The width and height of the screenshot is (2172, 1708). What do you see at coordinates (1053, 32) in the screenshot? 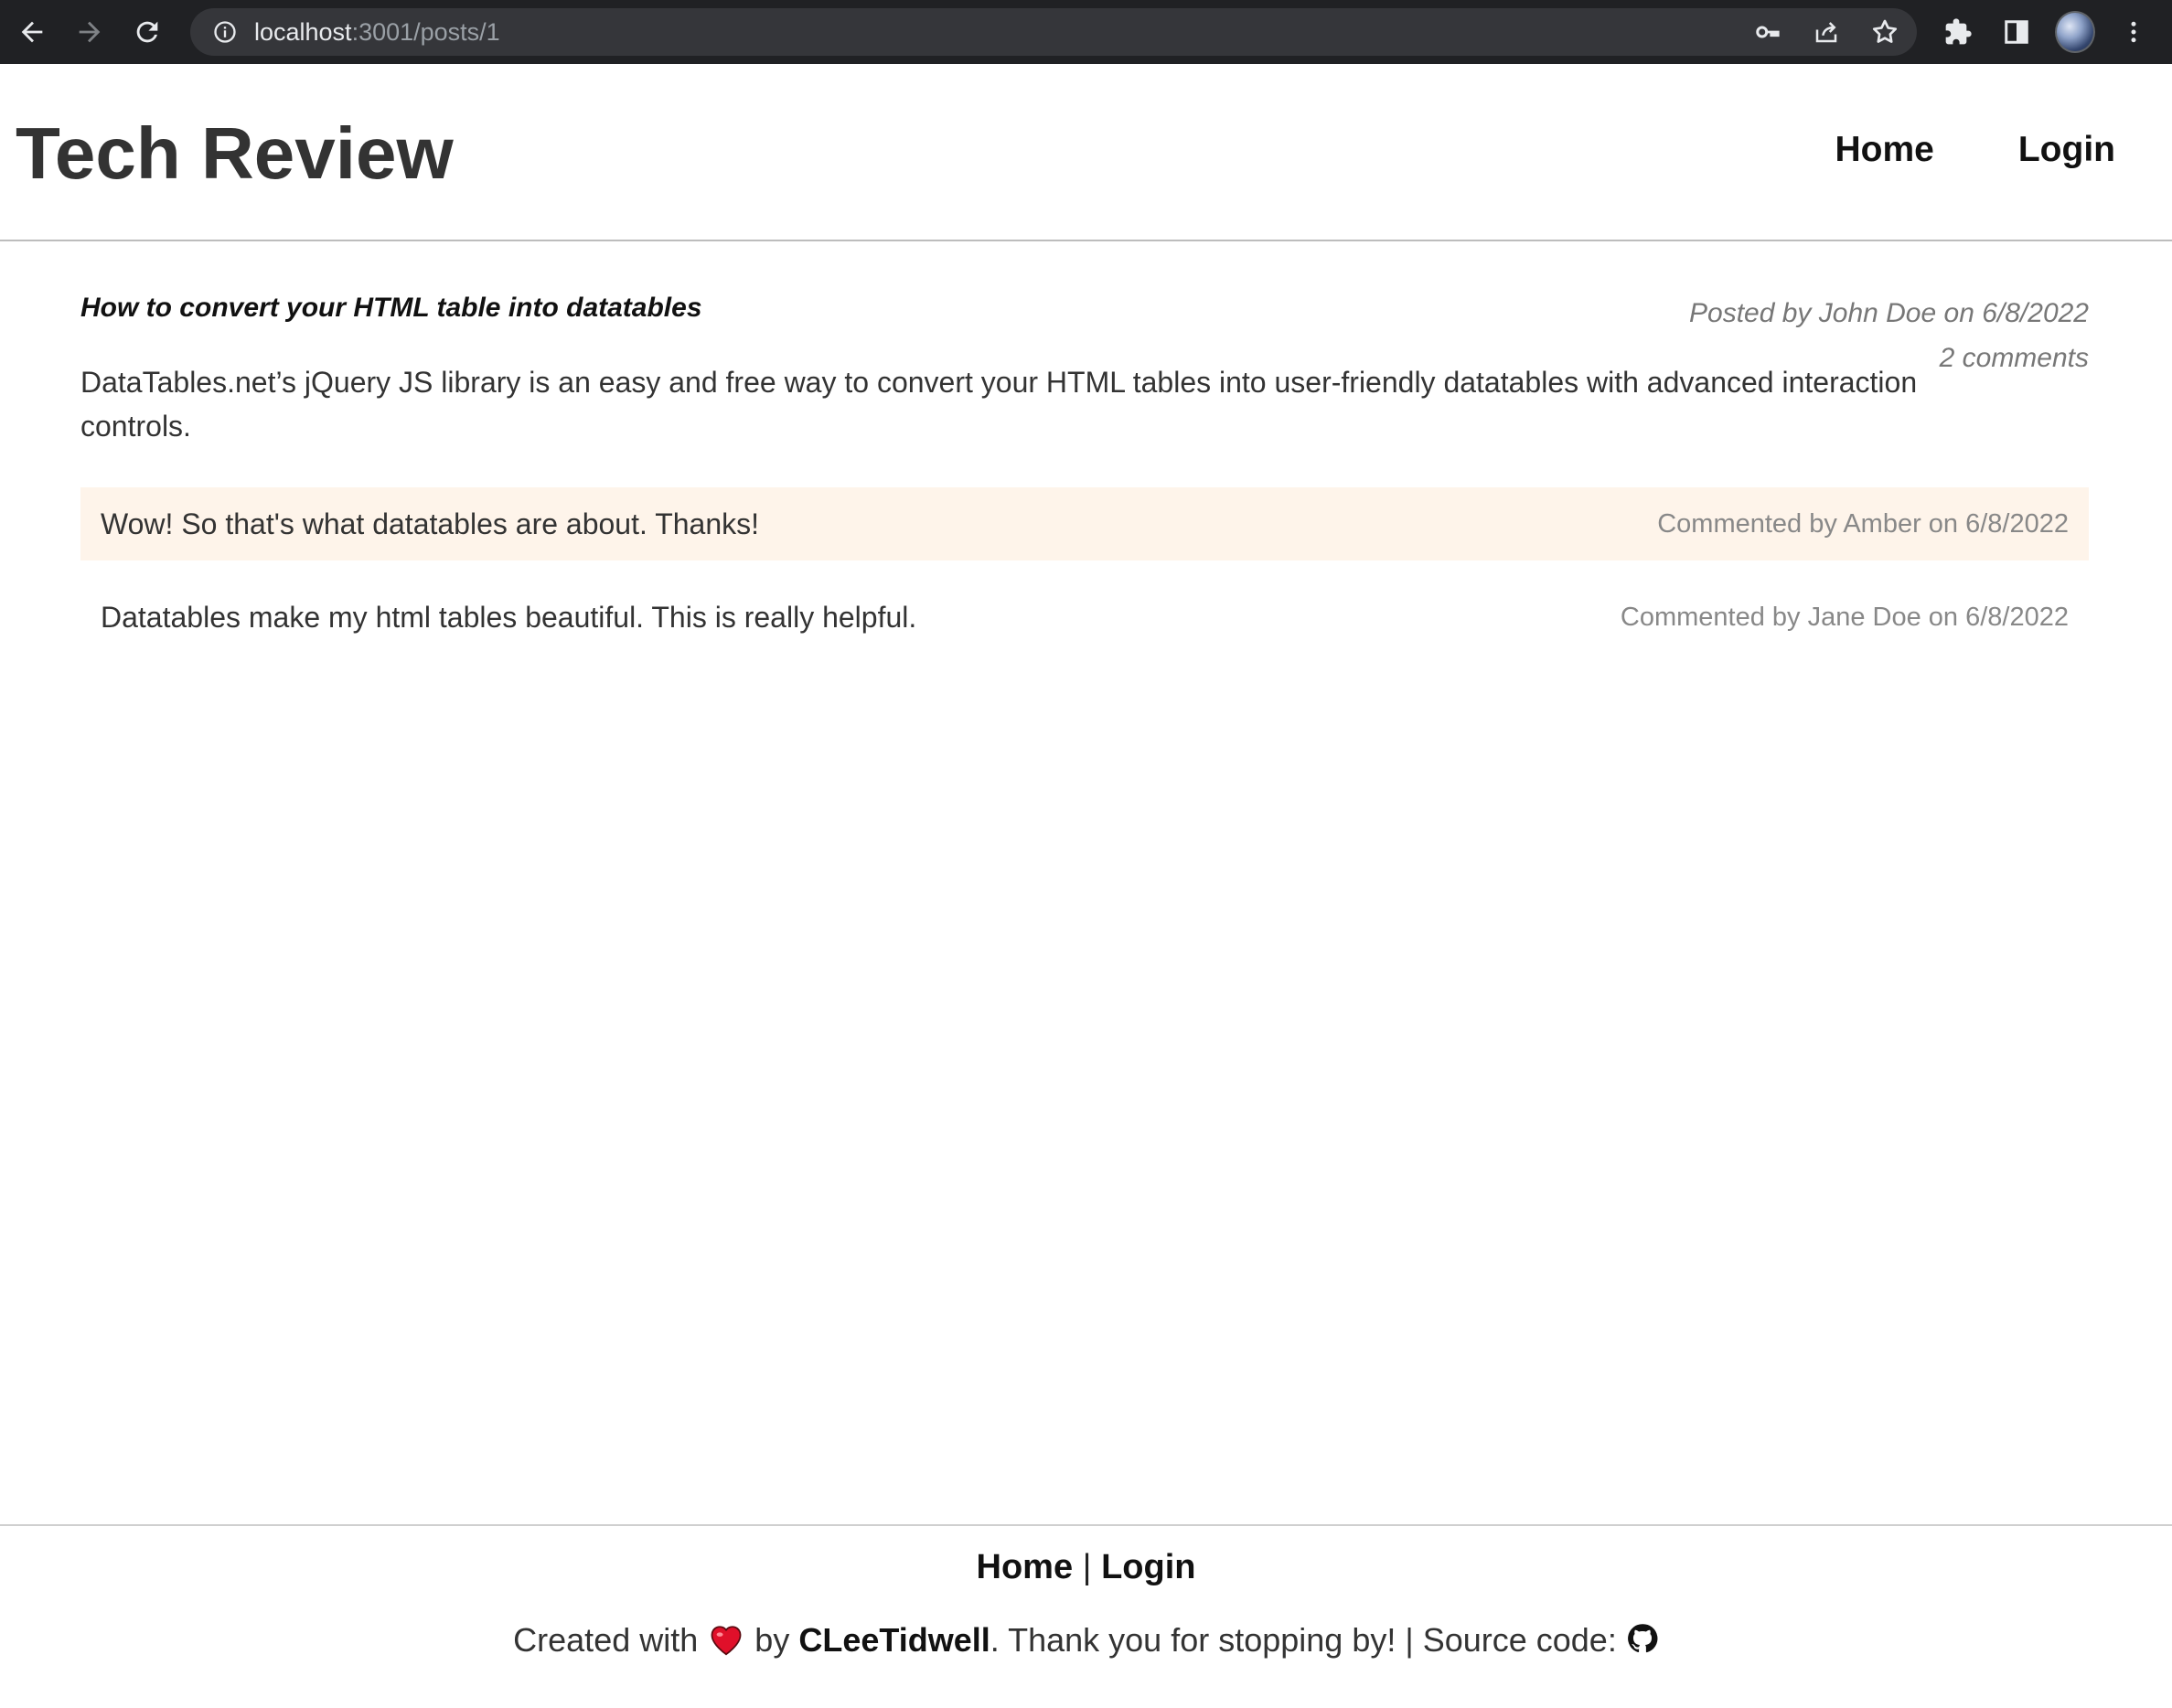
I see `address-bar: localhost:3001/posts/1` at bounding box center [1053, 32].